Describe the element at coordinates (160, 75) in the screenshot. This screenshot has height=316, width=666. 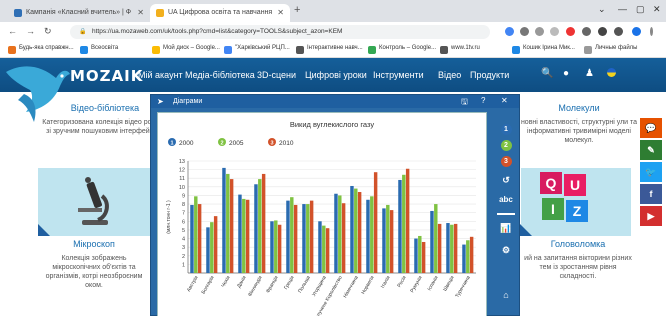
I see `menu-my-account: Мій акаунт` at that location.